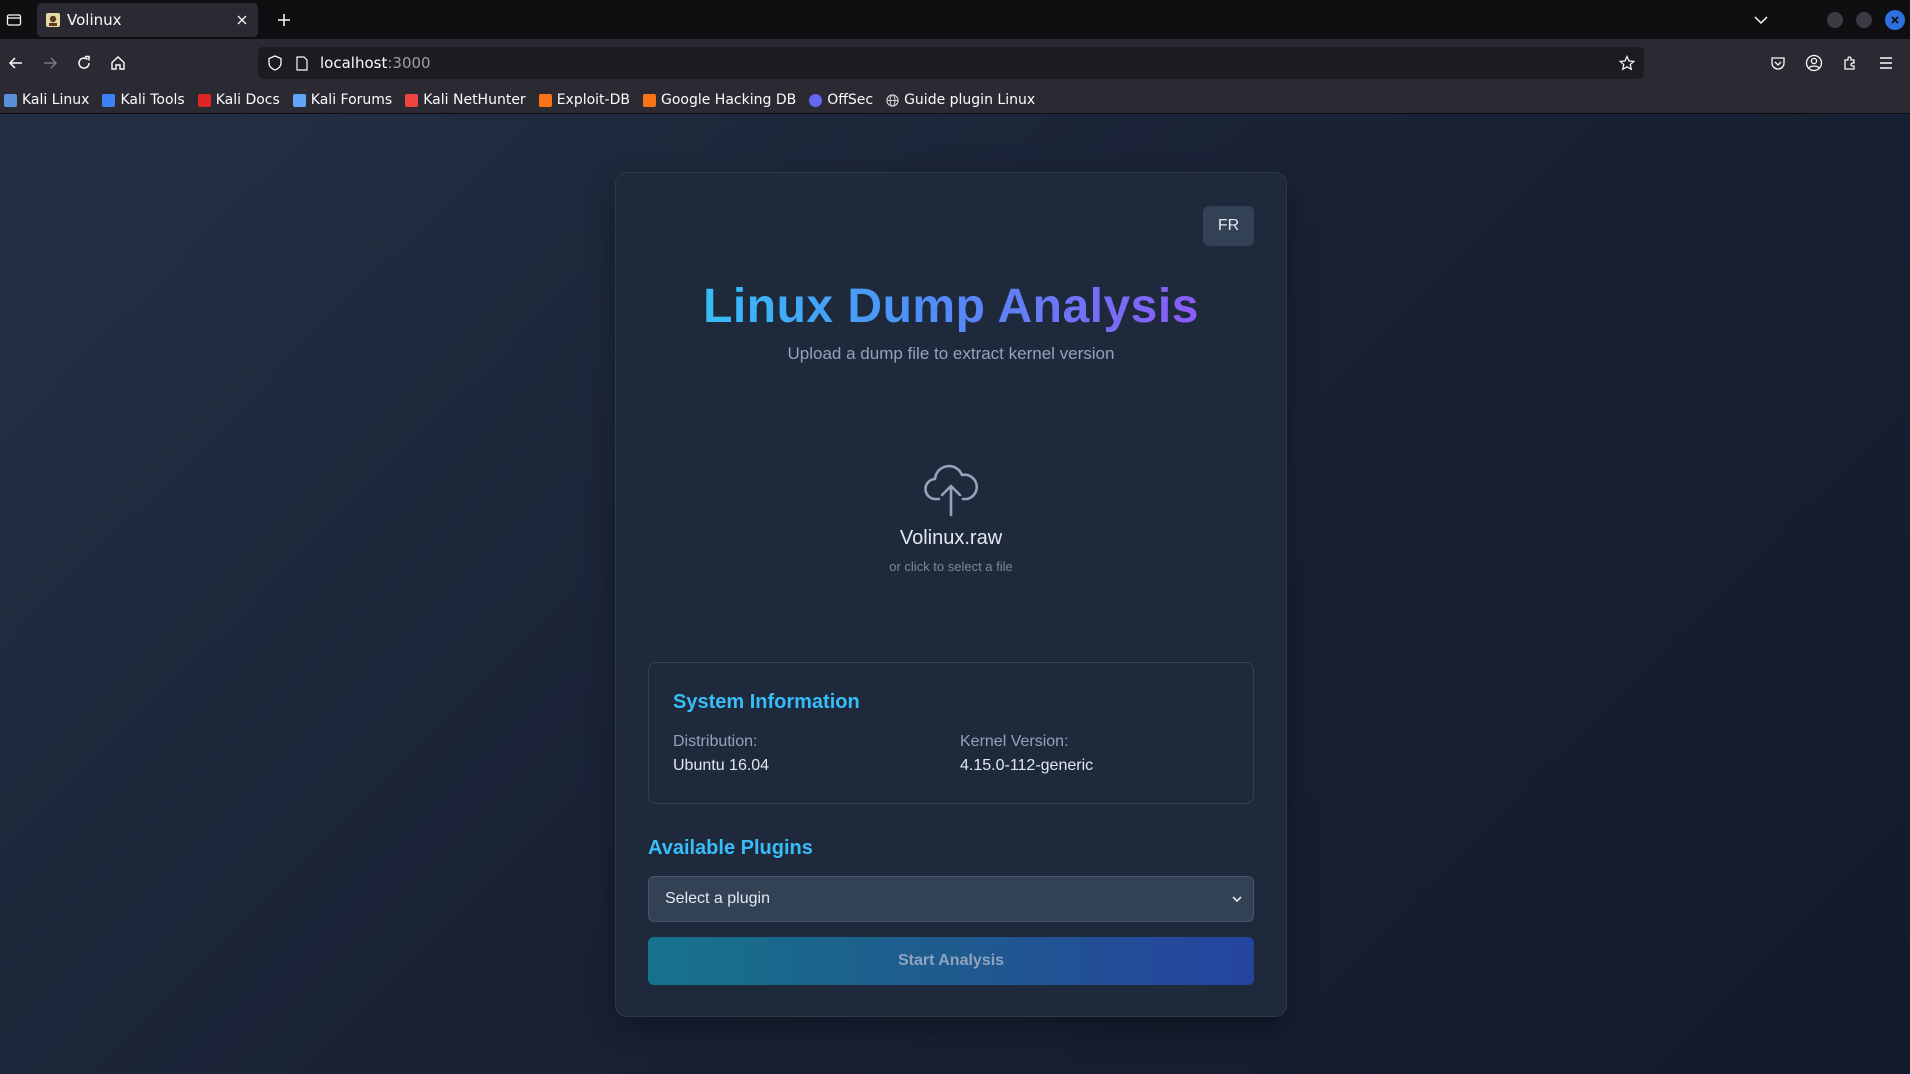 This screenshot has height=1074, width=1910. What do you see at coordinates (545, 100) in the screenshot?
I see `exploit-db-icon` at bounding box center [545, 100].